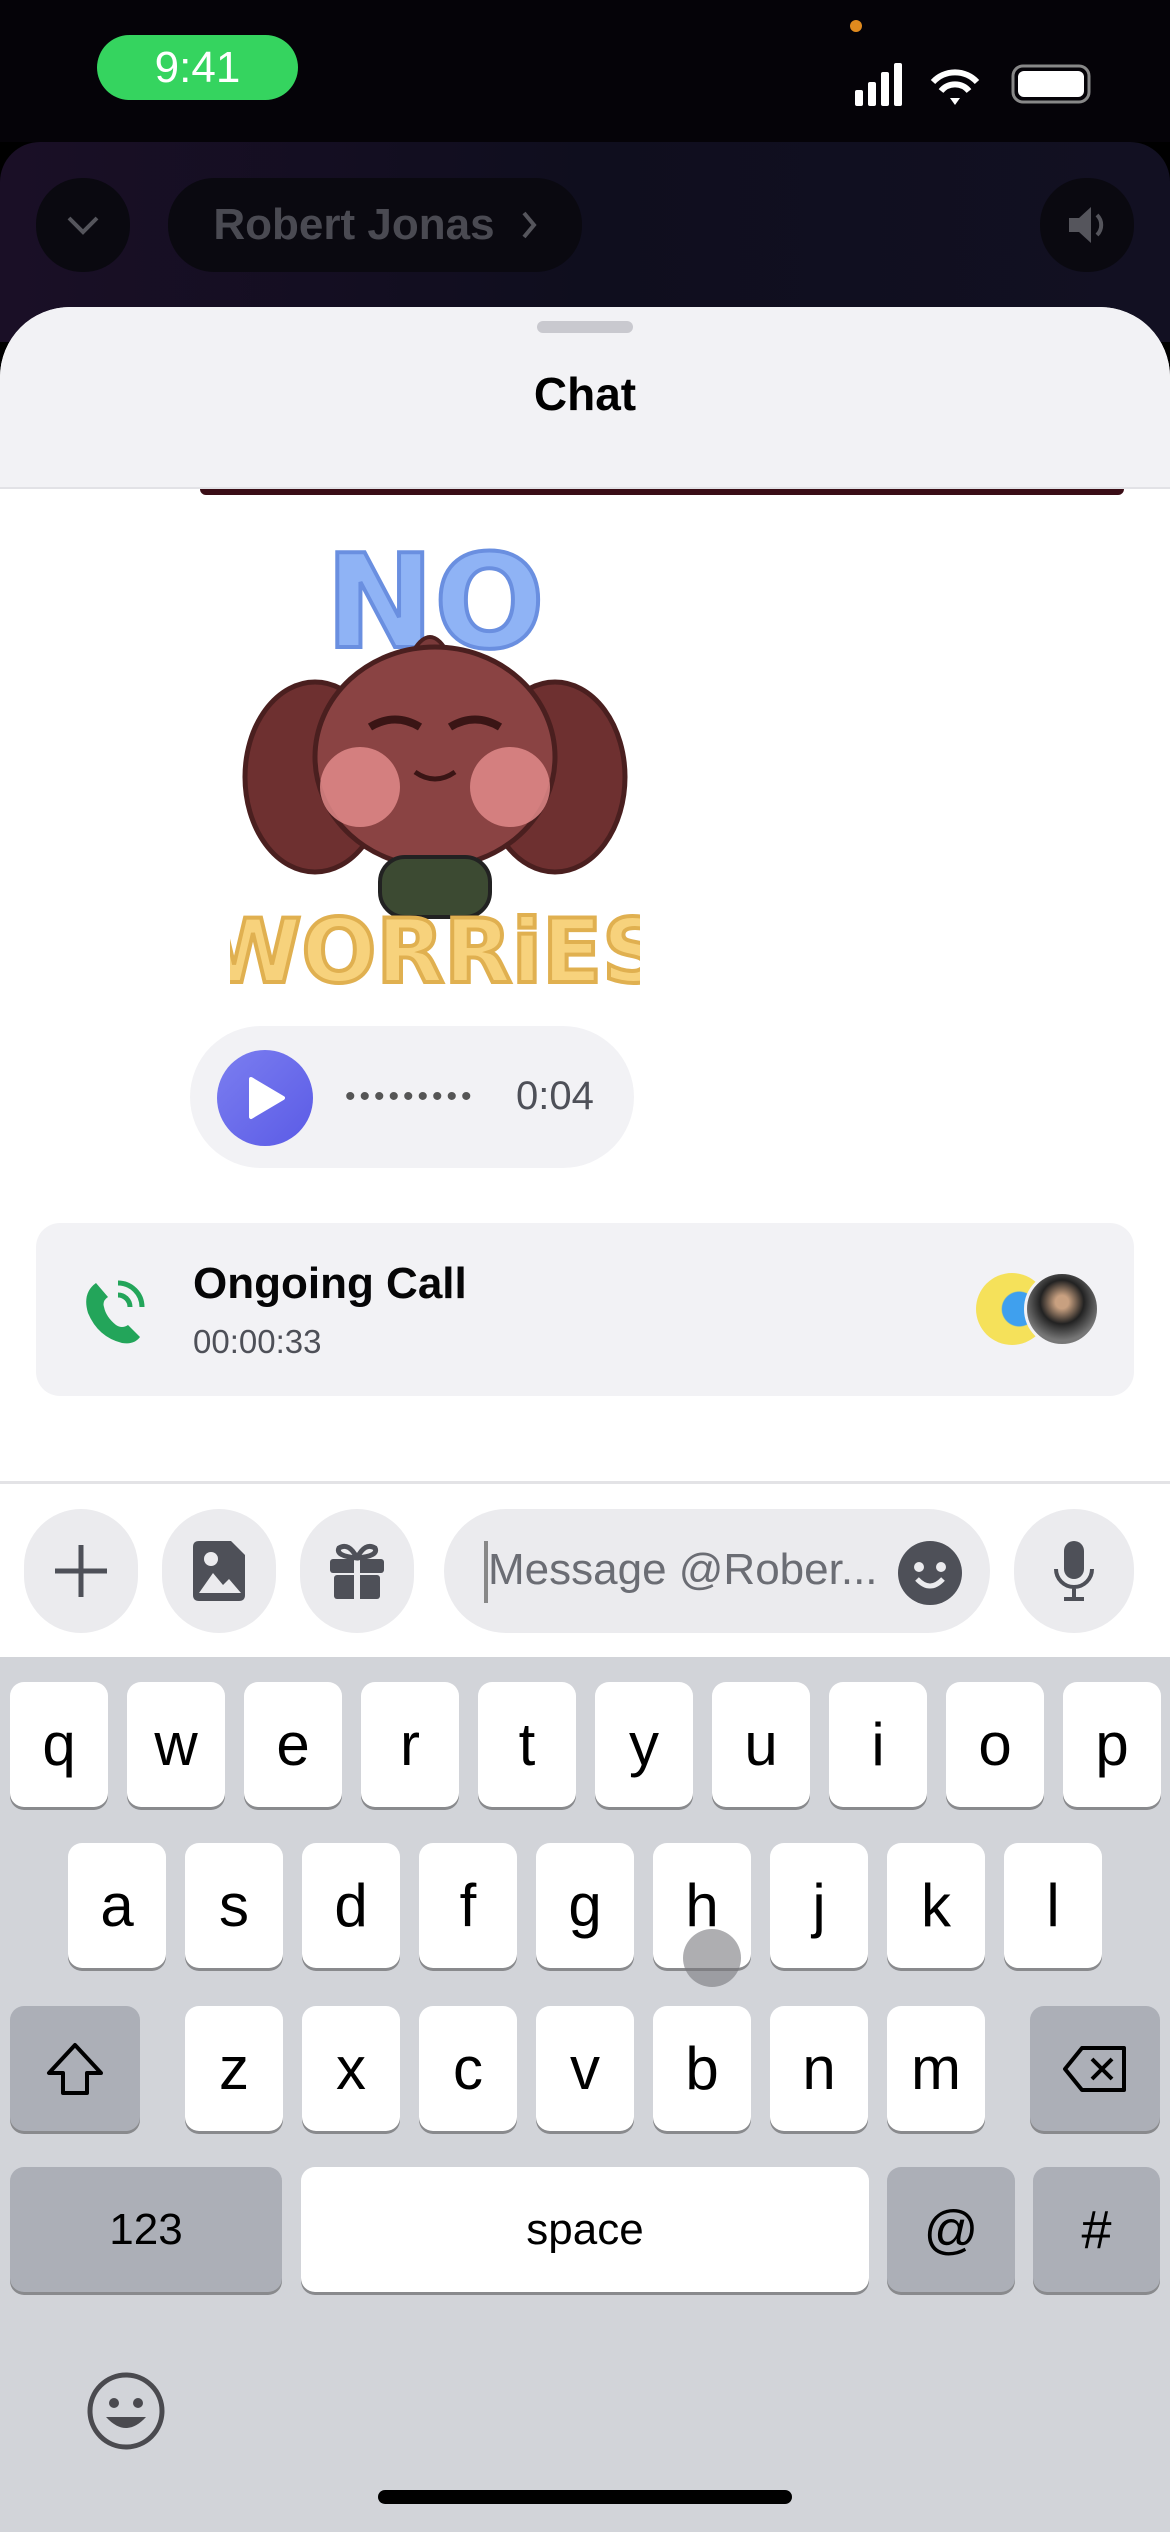 Image resolution: width=1170 pixels, height=2532 pixels. I want to click on key-f: f, so click(468, 1905).